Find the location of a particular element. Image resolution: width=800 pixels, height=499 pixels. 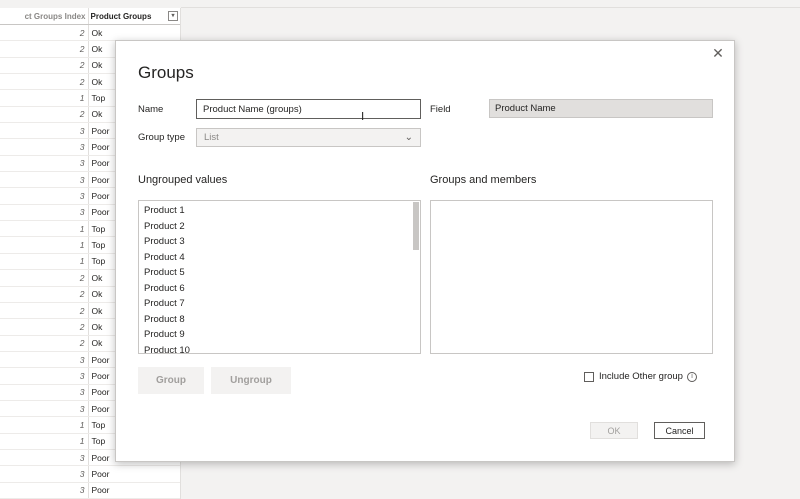

scrollbar-thumb is located at coordinates (416, 226).